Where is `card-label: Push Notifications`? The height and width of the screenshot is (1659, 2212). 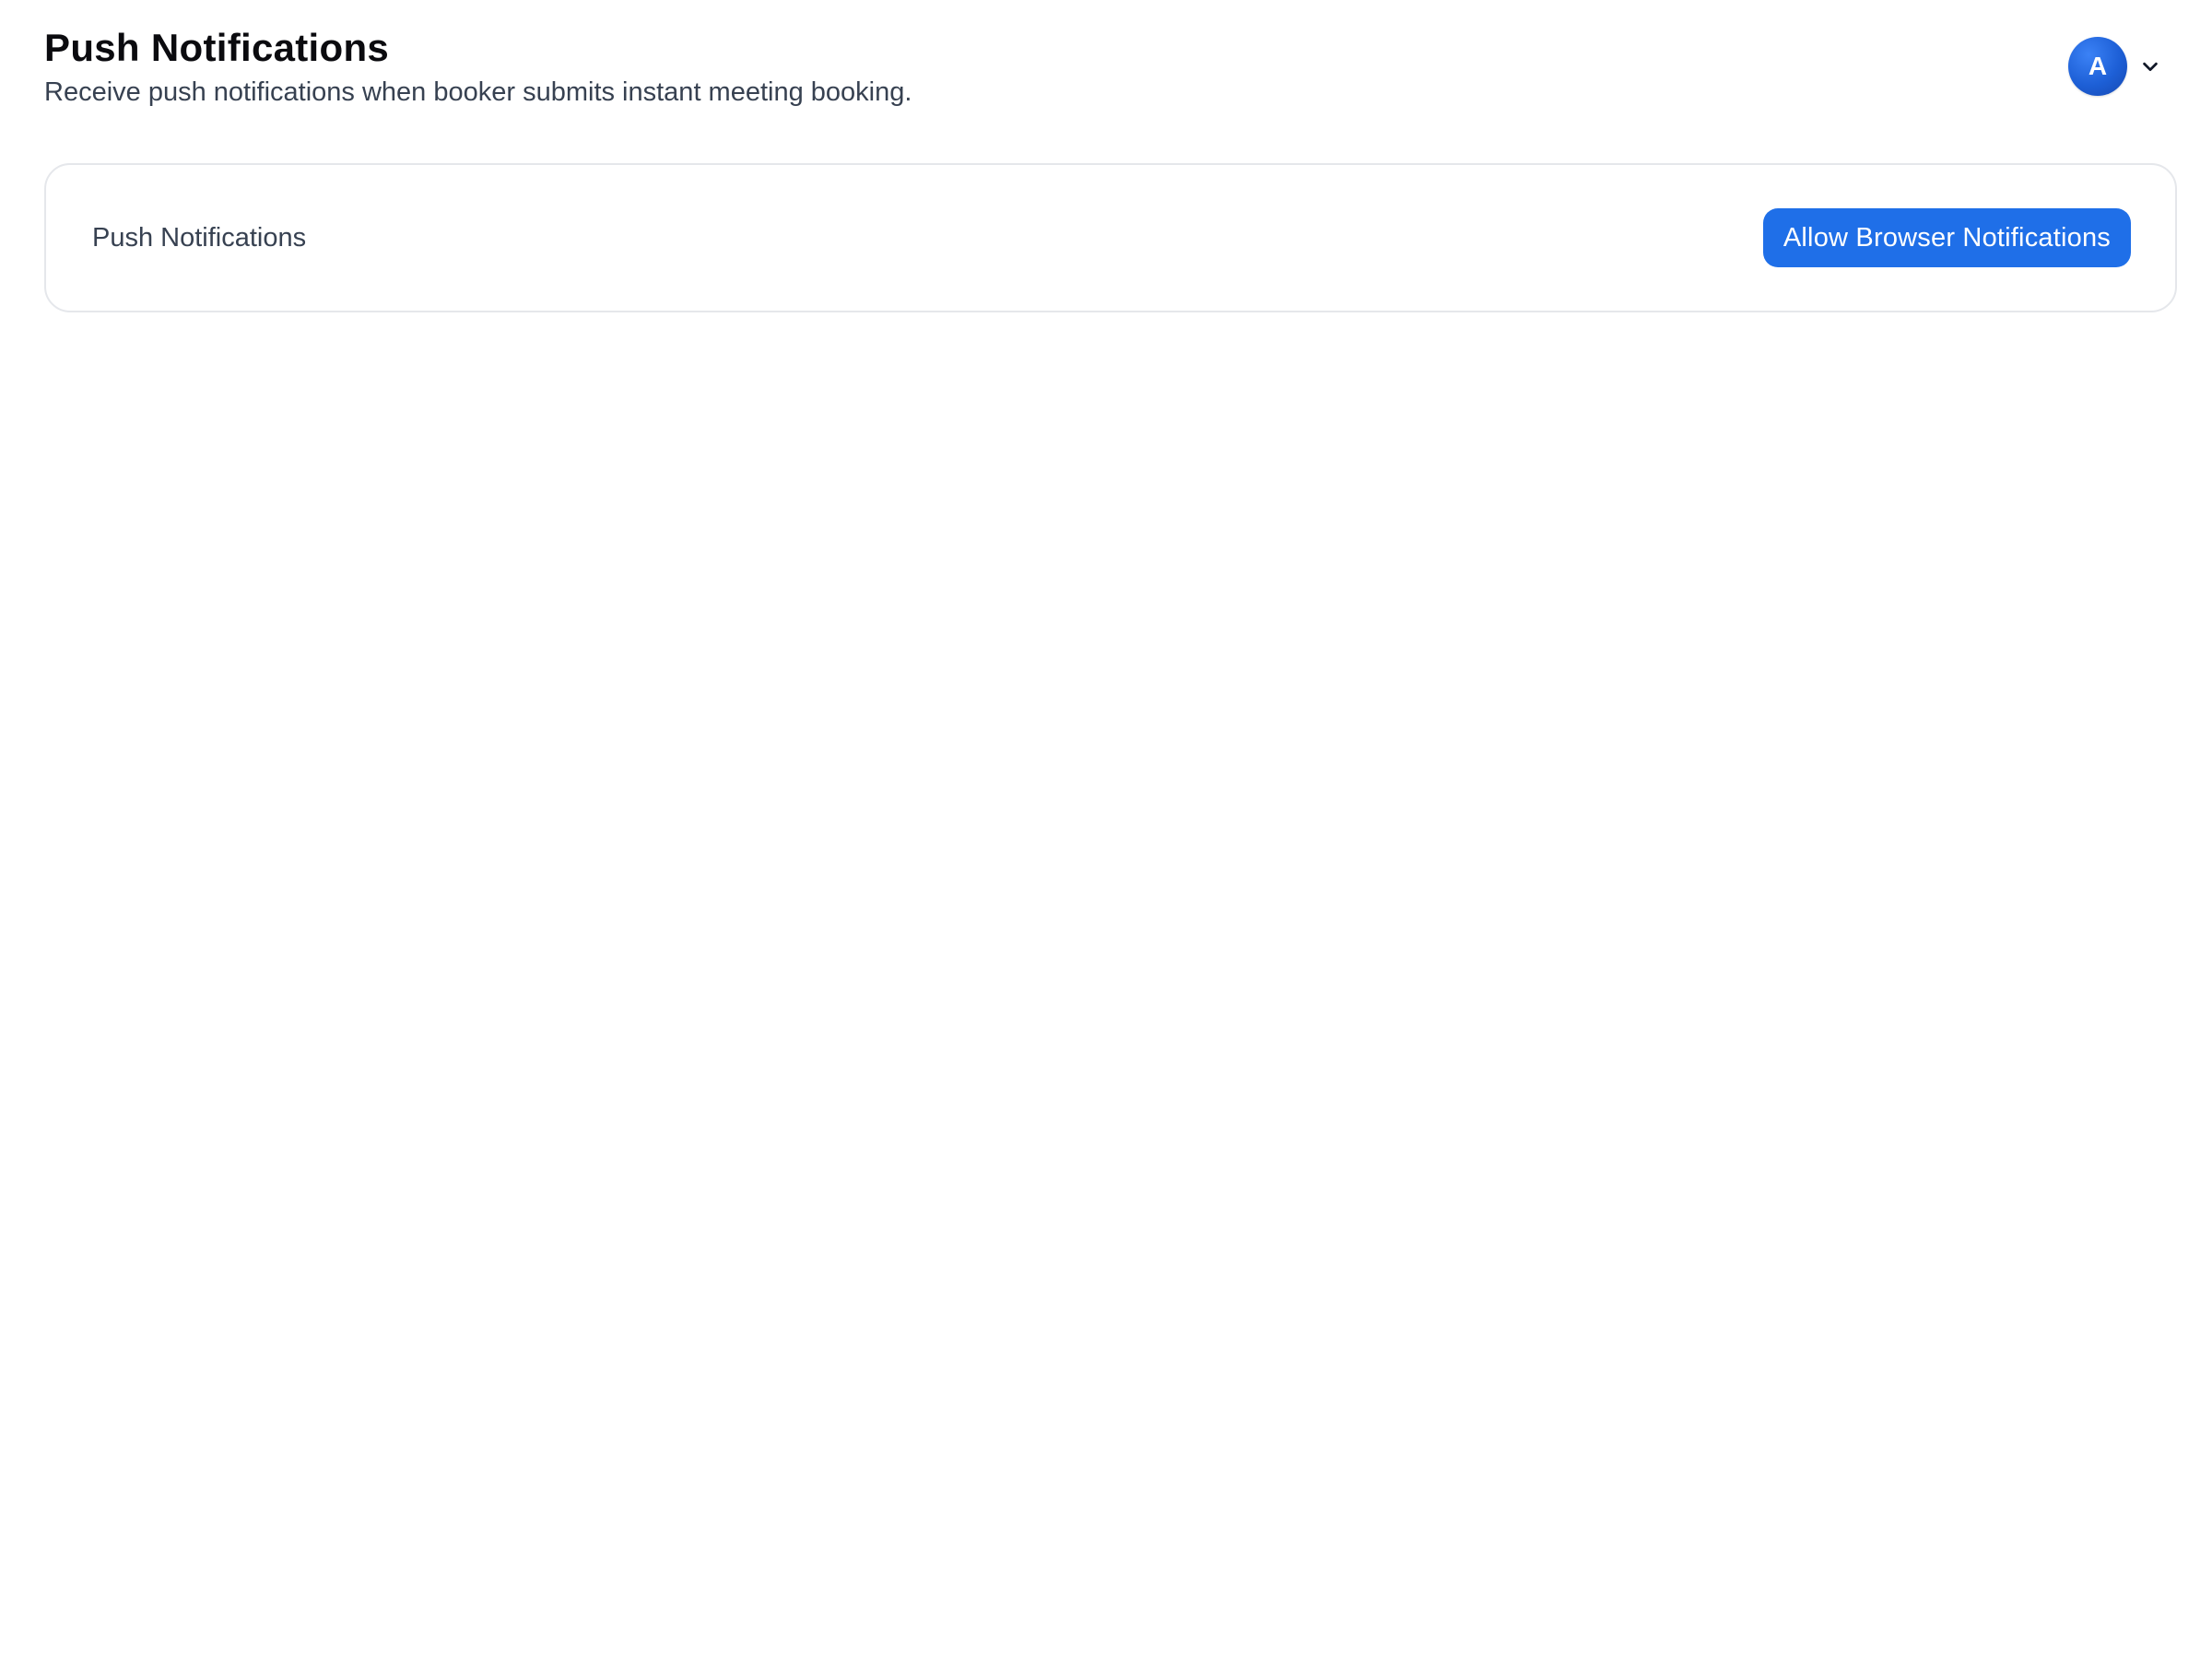
card-label: Push Notifications is located at coordinates (199, 238).